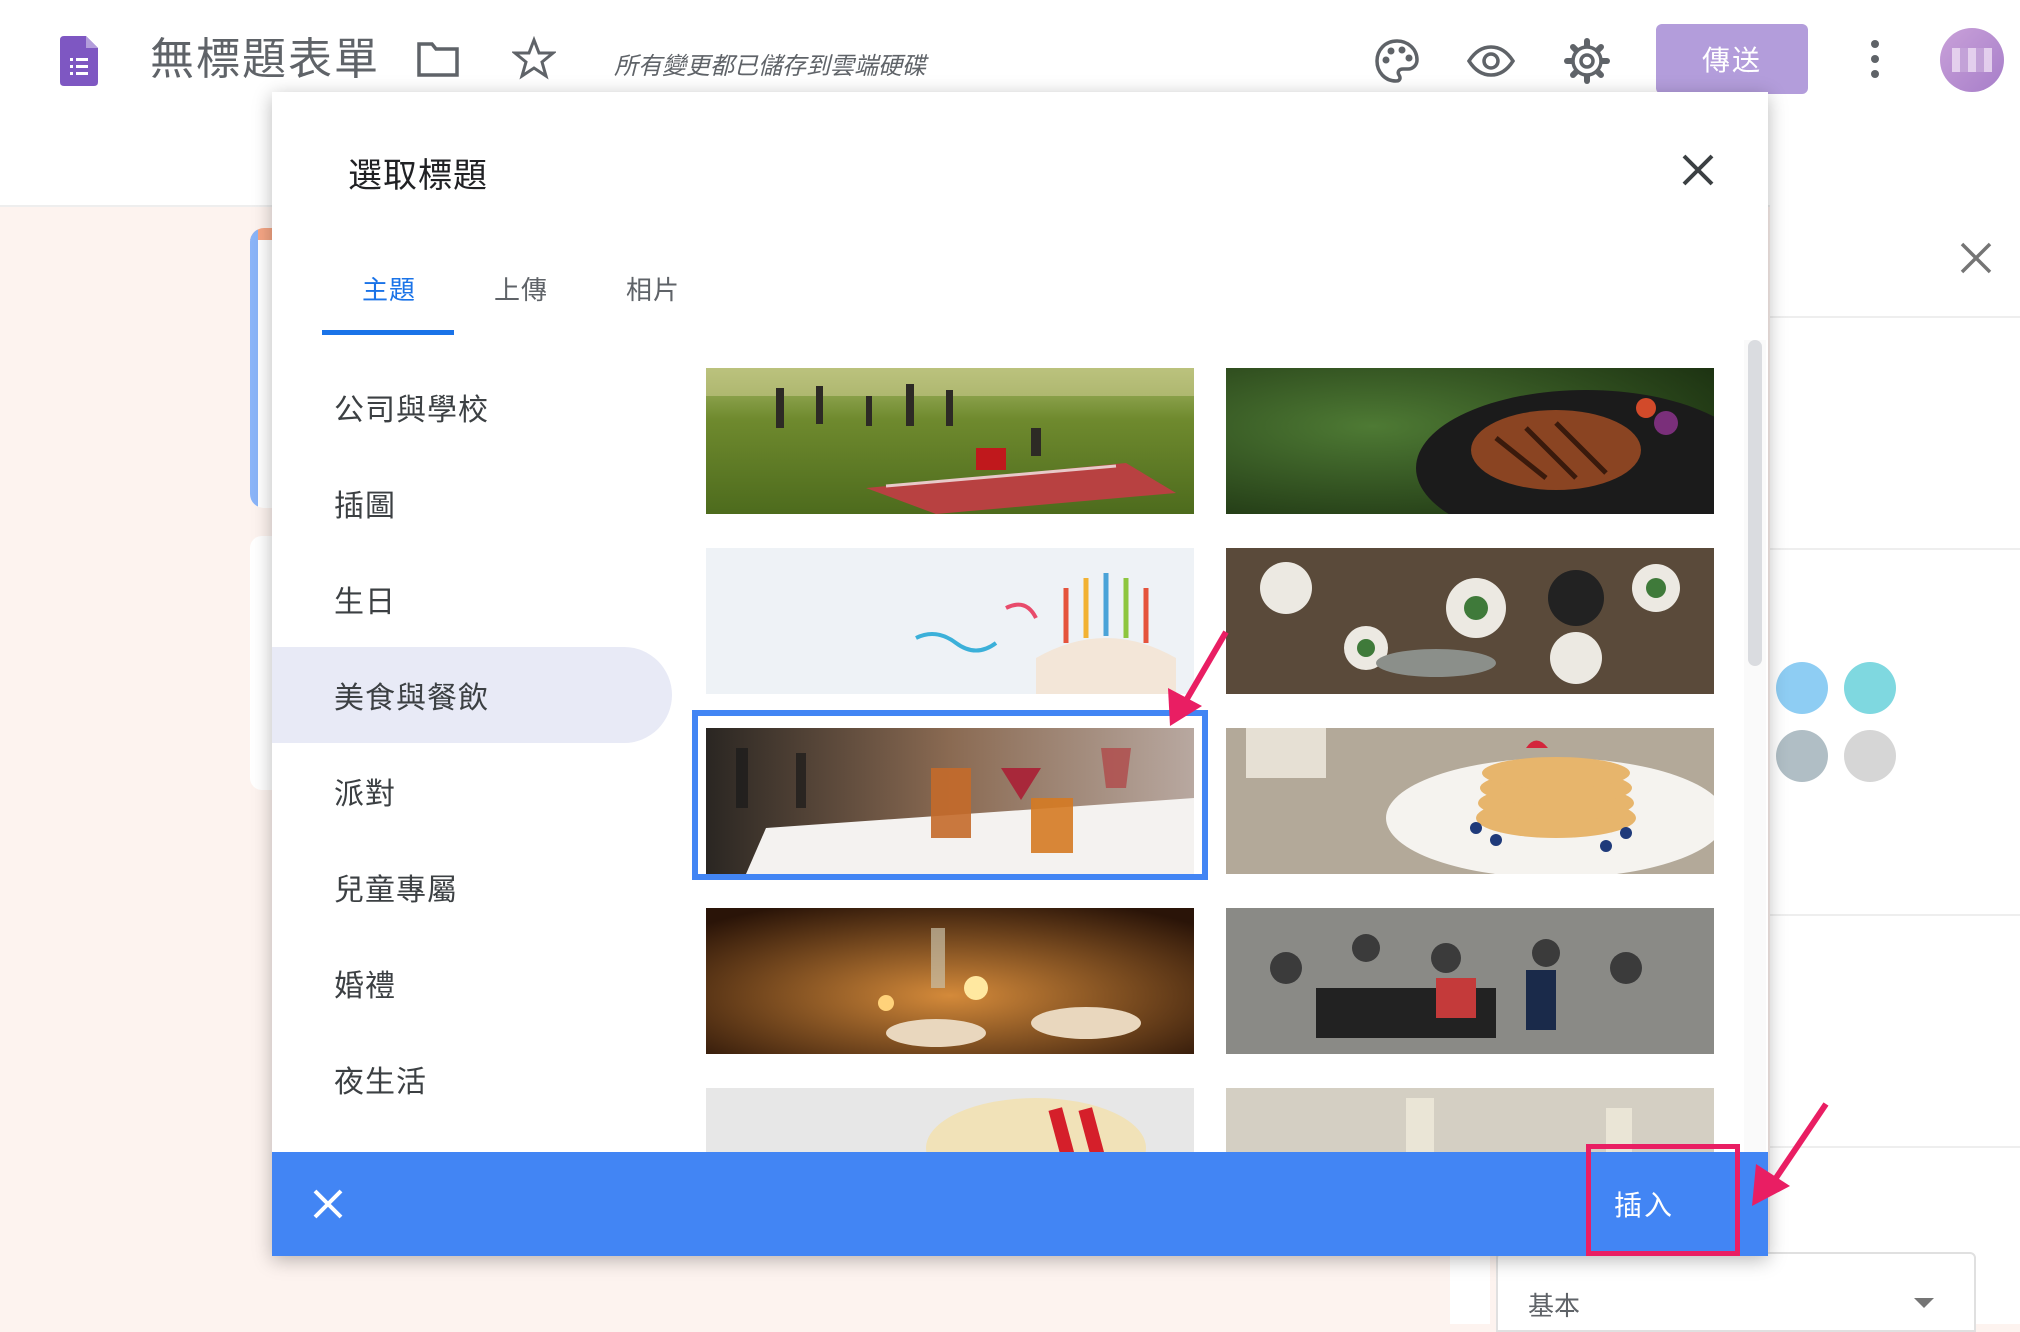 This screenshot has width=2020, height=1332. Describe the element at coordinates (1924, 1303) in the screenshot. I see `chevron-down-icon` at that location.